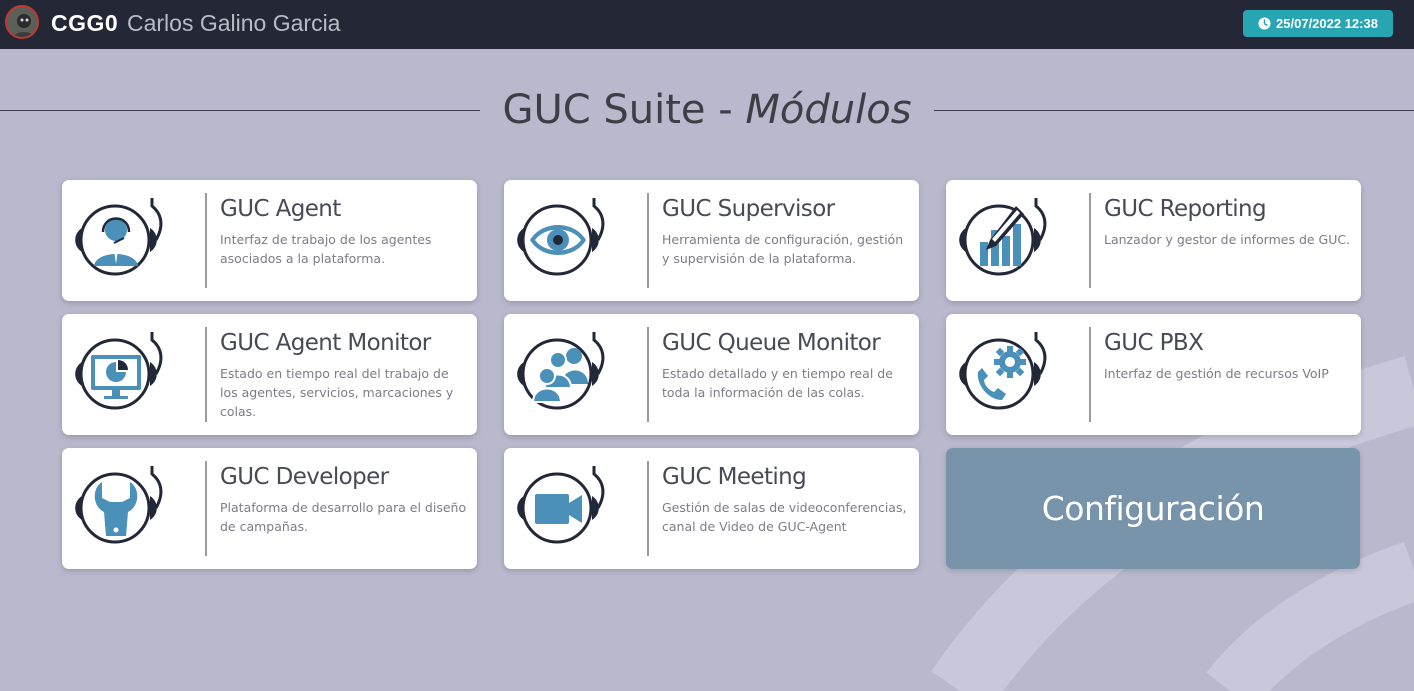 The image size is (1414, 691). What do you see at coordinates (771, 343) in the screenshot?
I see `module-title: GUC Queue Monitor` at bounding box center [771, 343].